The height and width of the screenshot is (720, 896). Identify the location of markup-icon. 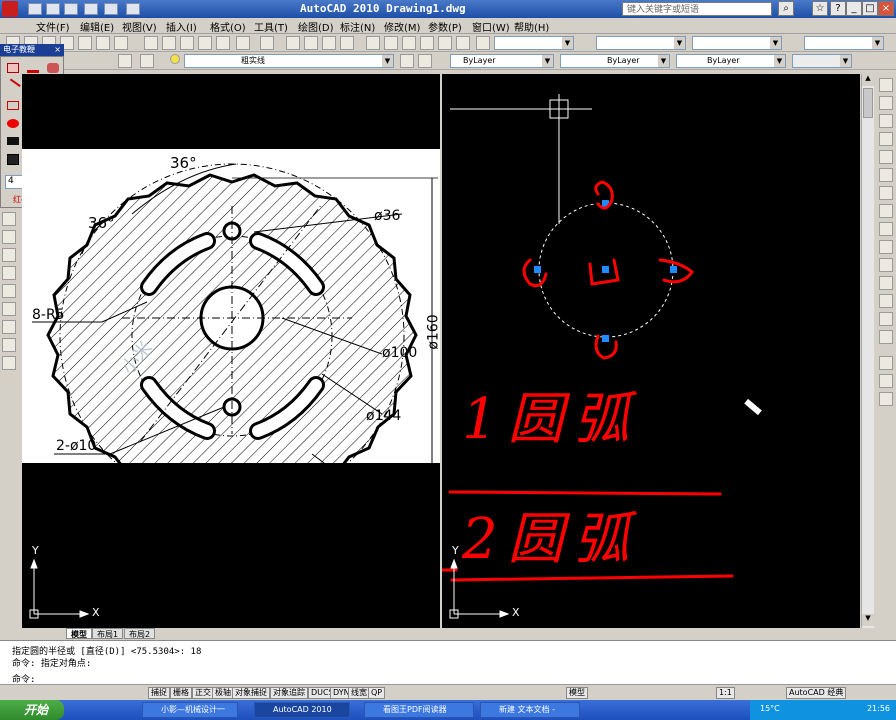
(445, 43).